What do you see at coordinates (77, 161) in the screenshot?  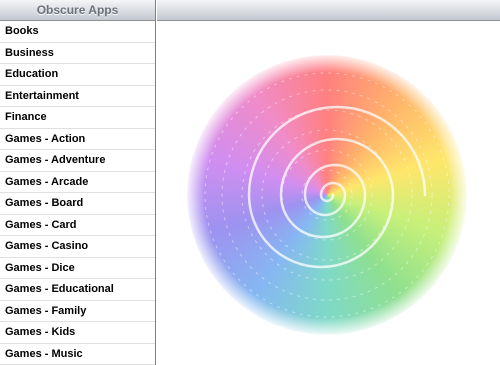 I see `category-games-adventure: Games - Adventure` at bounding box center [77, 161].